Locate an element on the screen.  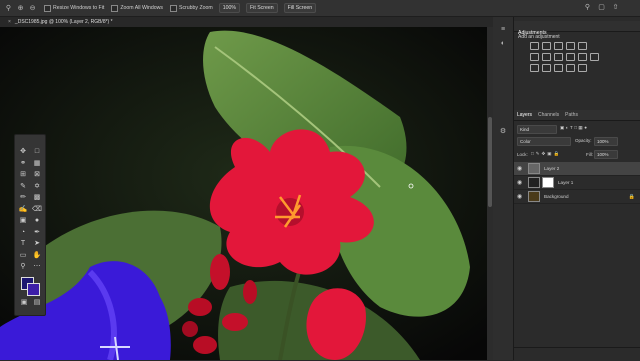
brush-tool-icon: ✏ is located at coordinates (23, 198).